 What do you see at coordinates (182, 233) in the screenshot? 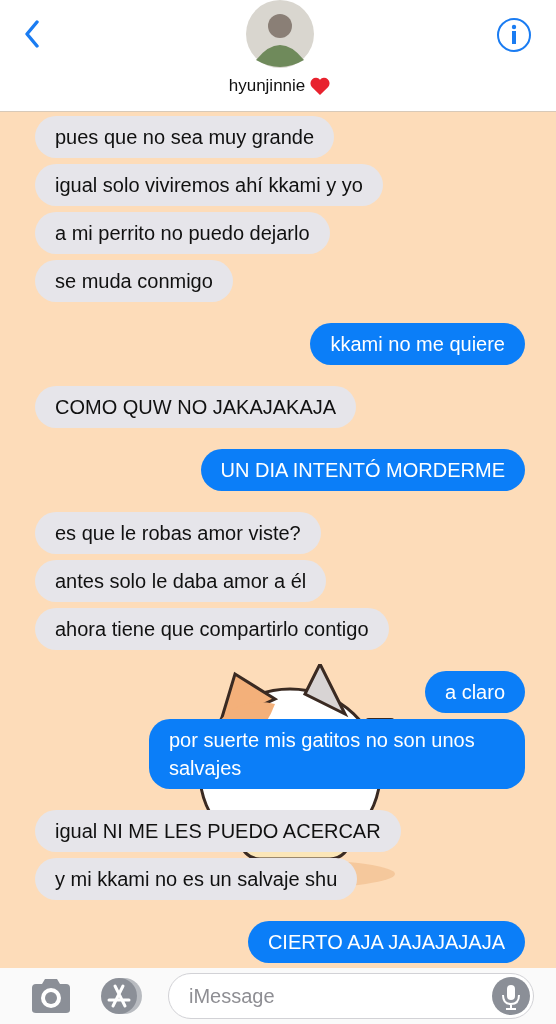
I see `message-bubble: a mi perrito no puedo dejarlo` at bounding box center [182, 233].